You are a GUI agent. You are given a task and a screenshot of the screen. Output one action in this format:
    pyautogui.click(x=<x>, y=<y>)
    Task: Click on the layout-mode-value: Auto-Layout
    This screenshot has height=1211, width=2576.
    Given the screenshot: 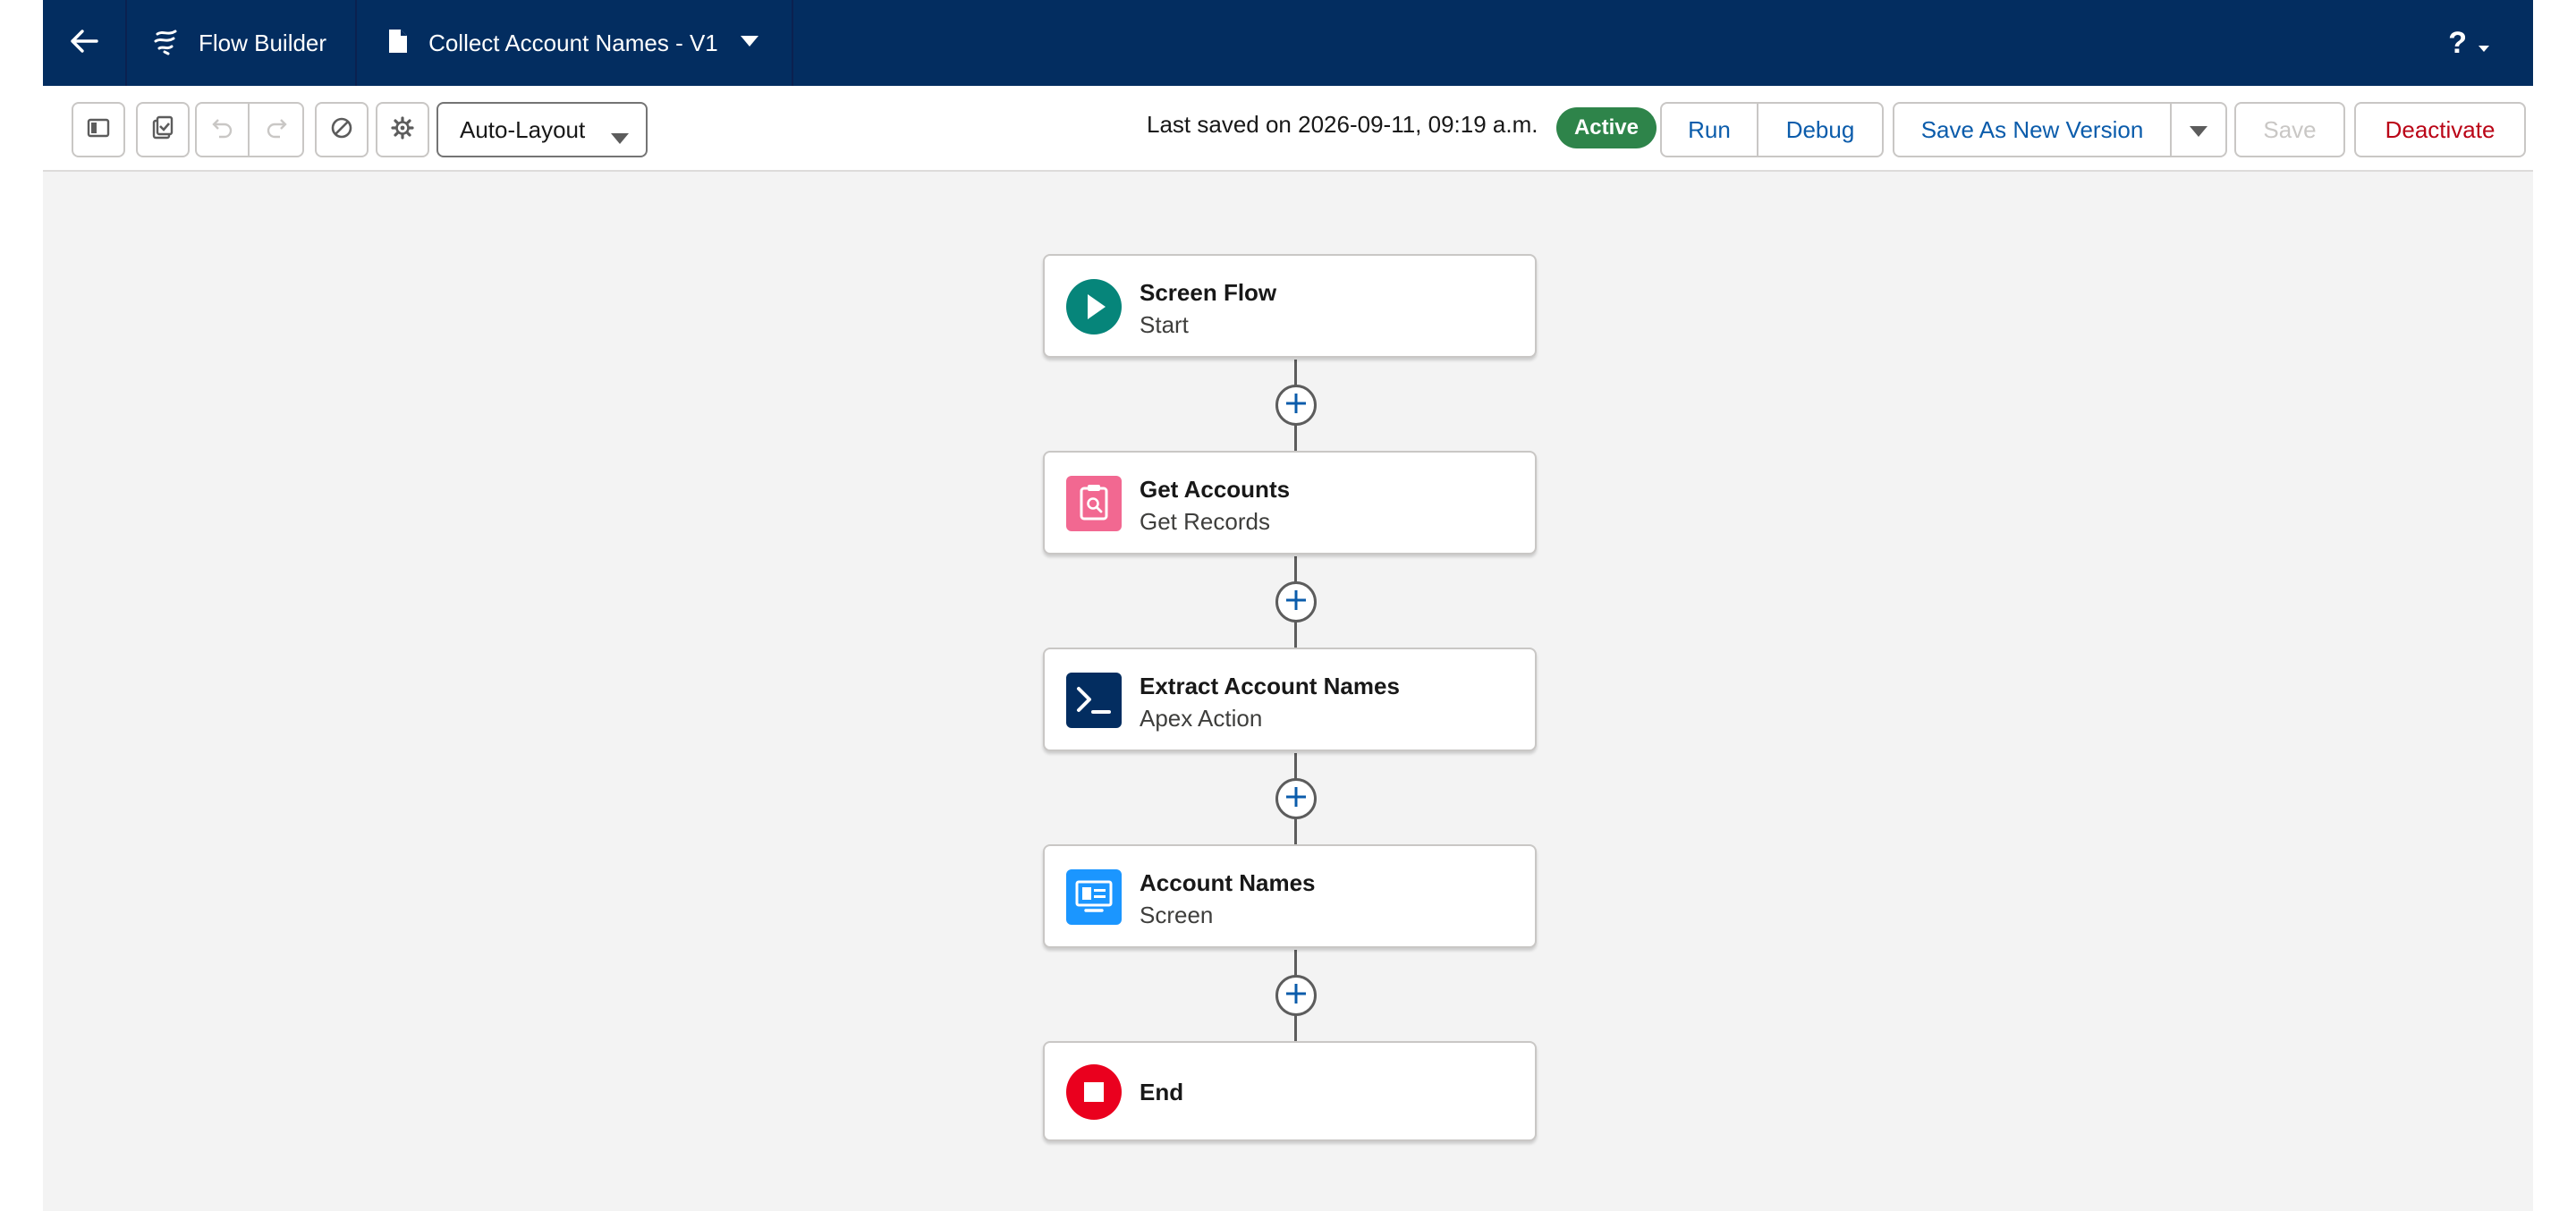 What is the action you would take?
    pyautogui.click(x=523, y=129)
    